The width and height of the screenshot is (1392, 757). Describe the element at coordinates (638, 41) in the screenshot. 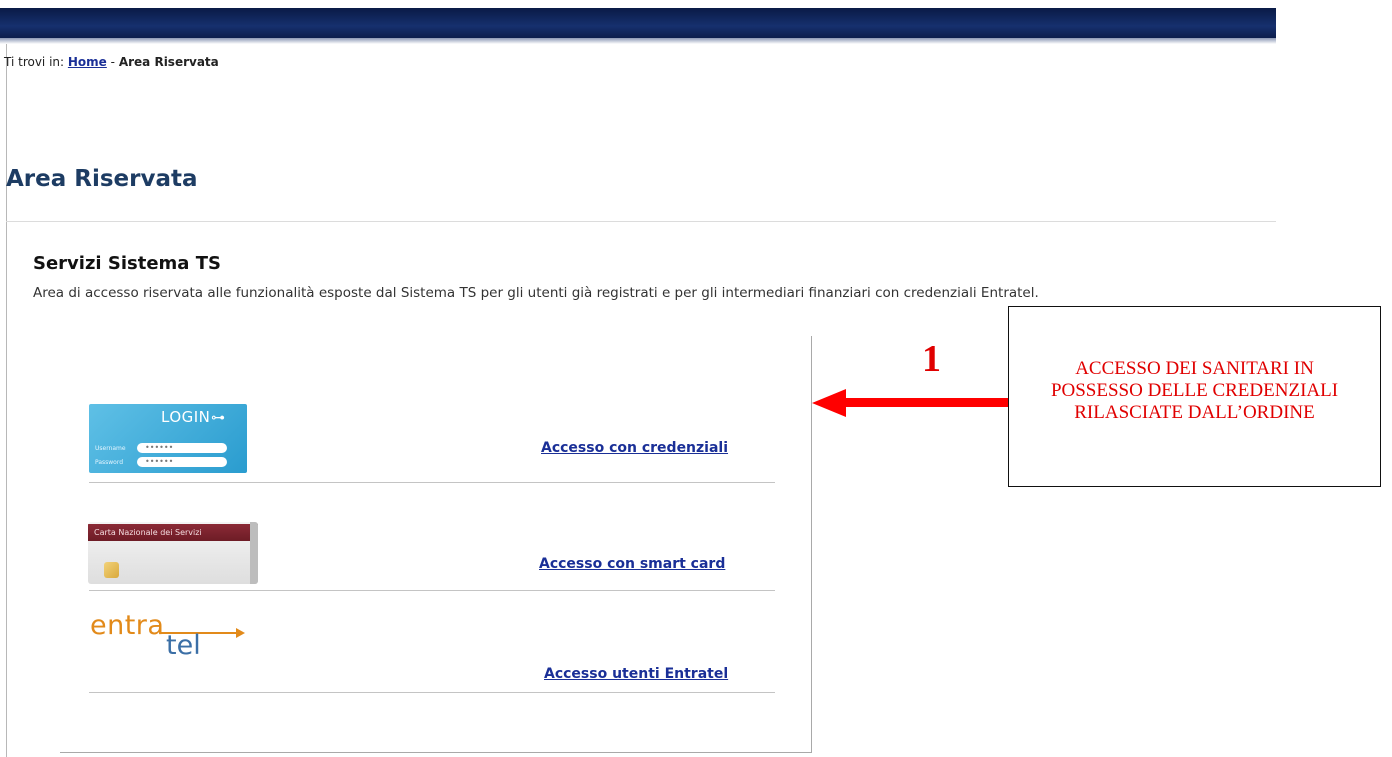

I see `header-shadow` at that location.